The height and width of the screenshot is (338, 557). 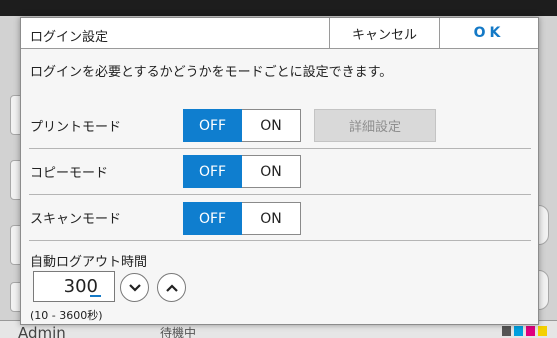 I want to click on copy-mode-off-button: OFF, so click(x=212, y=171).